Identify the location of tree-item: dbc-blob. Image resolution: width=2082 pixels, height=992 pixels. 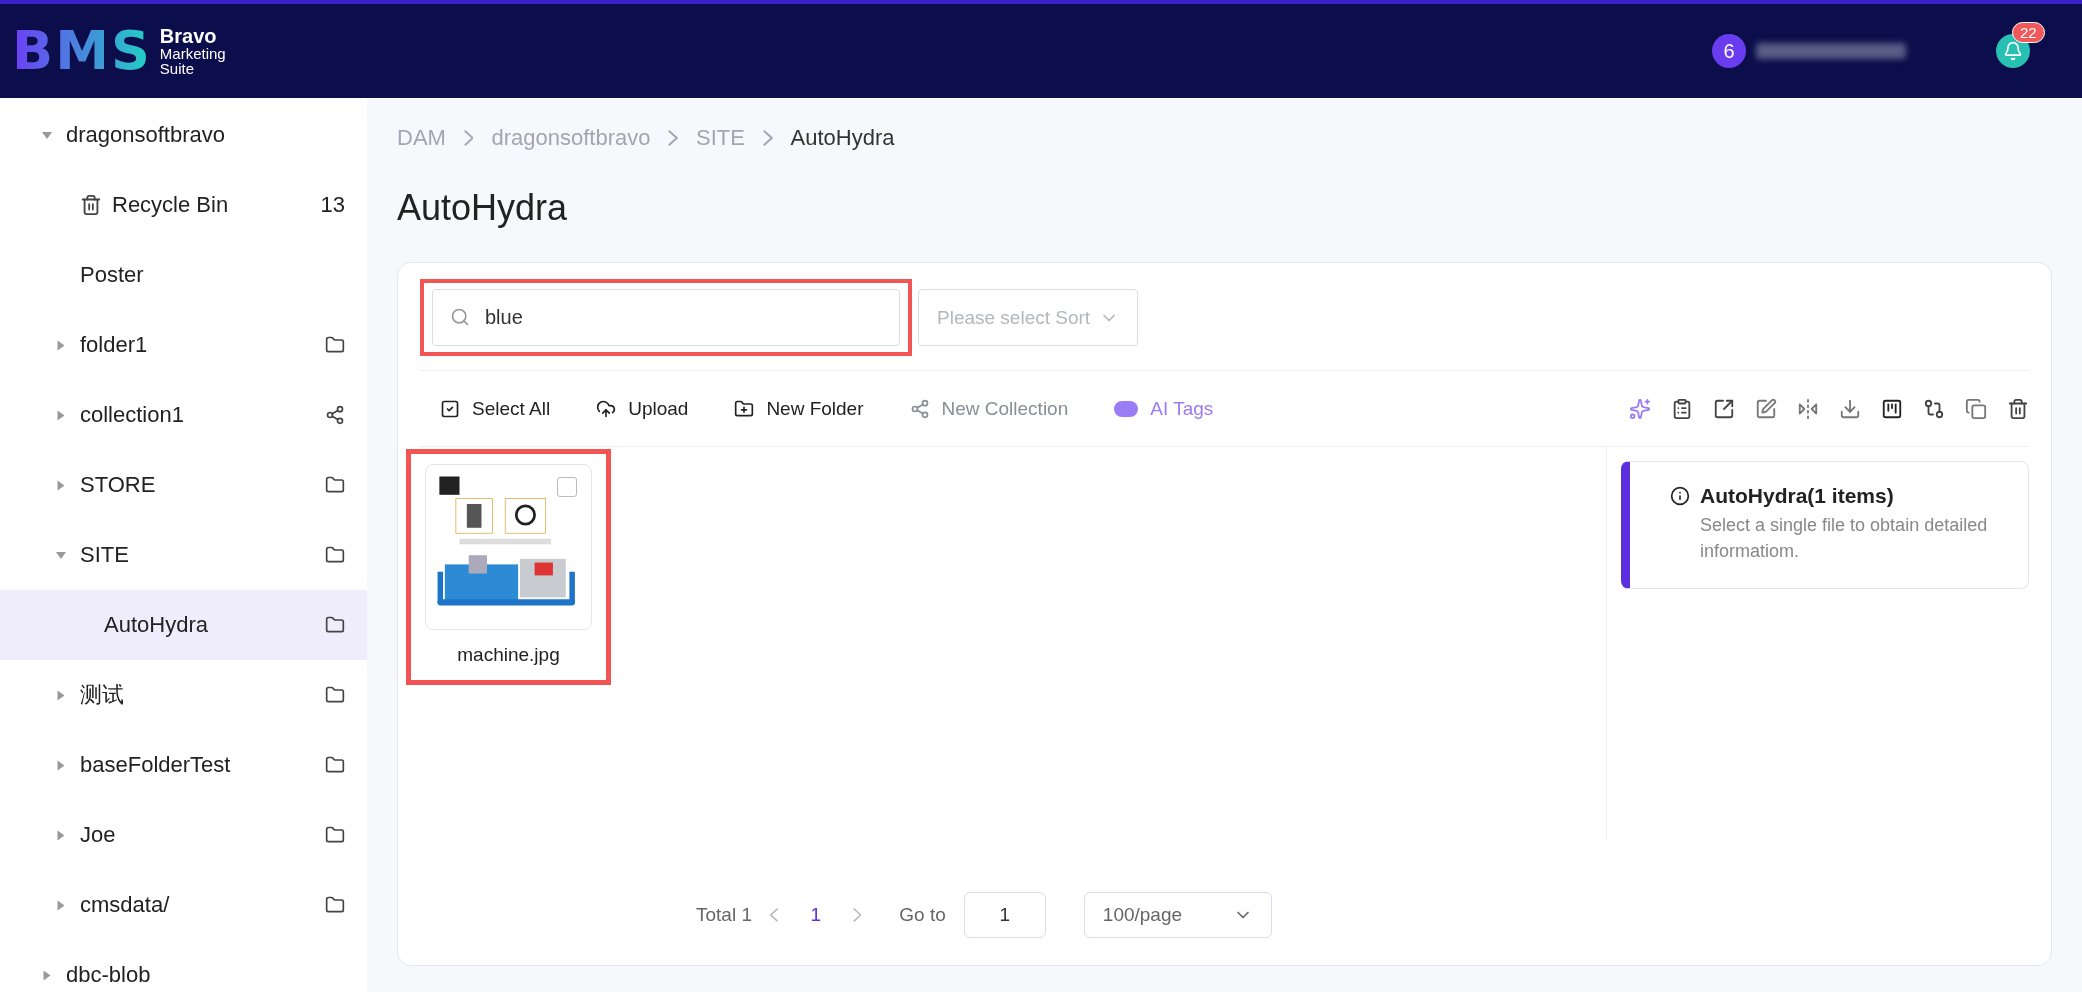
(183, 966).